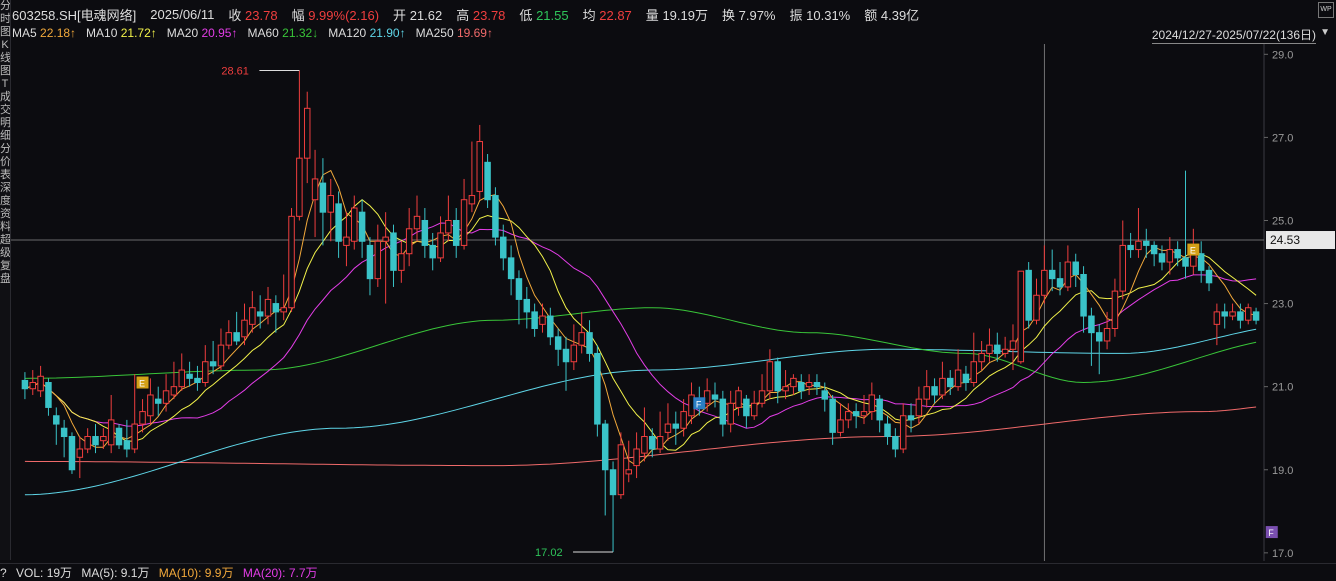 This screenshot has width=1336, height=581. I want to click on amplitude-label: 振, so click(796, 15).